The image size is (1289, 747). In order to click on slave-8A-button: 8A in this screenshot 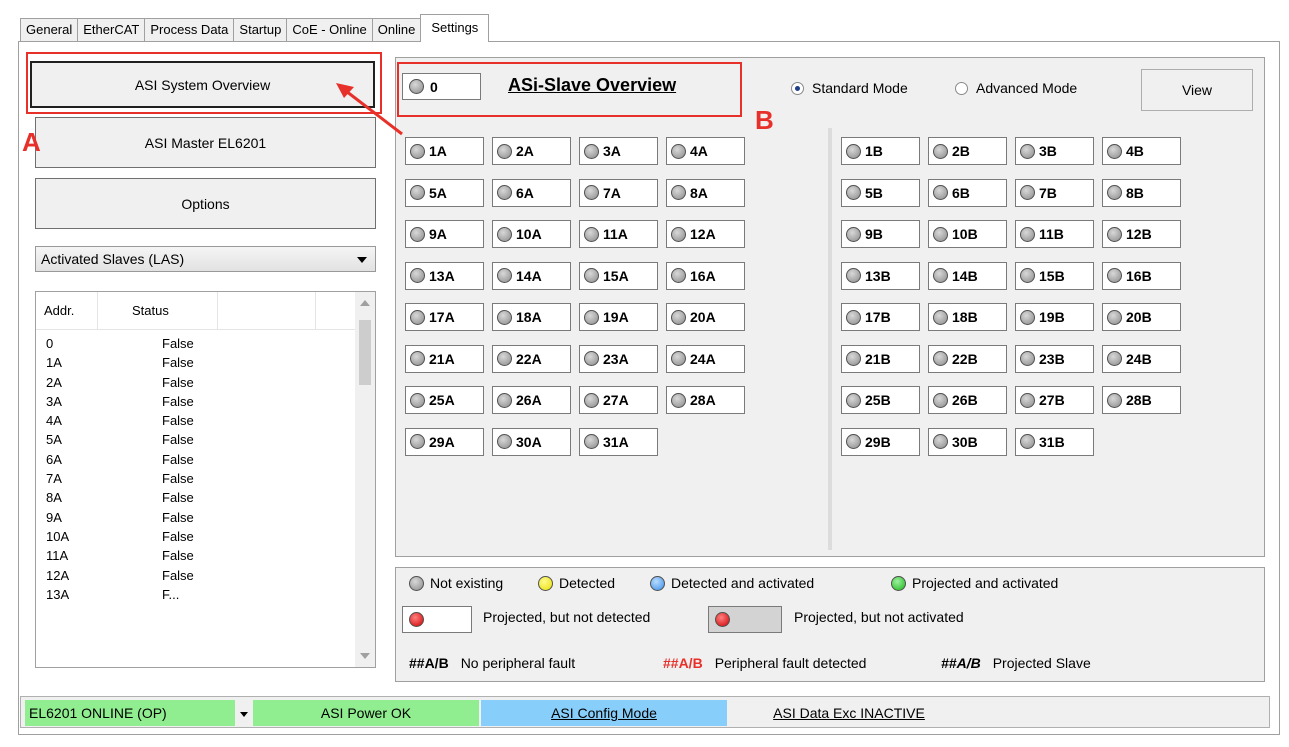, I will do `click(705, 192)`.